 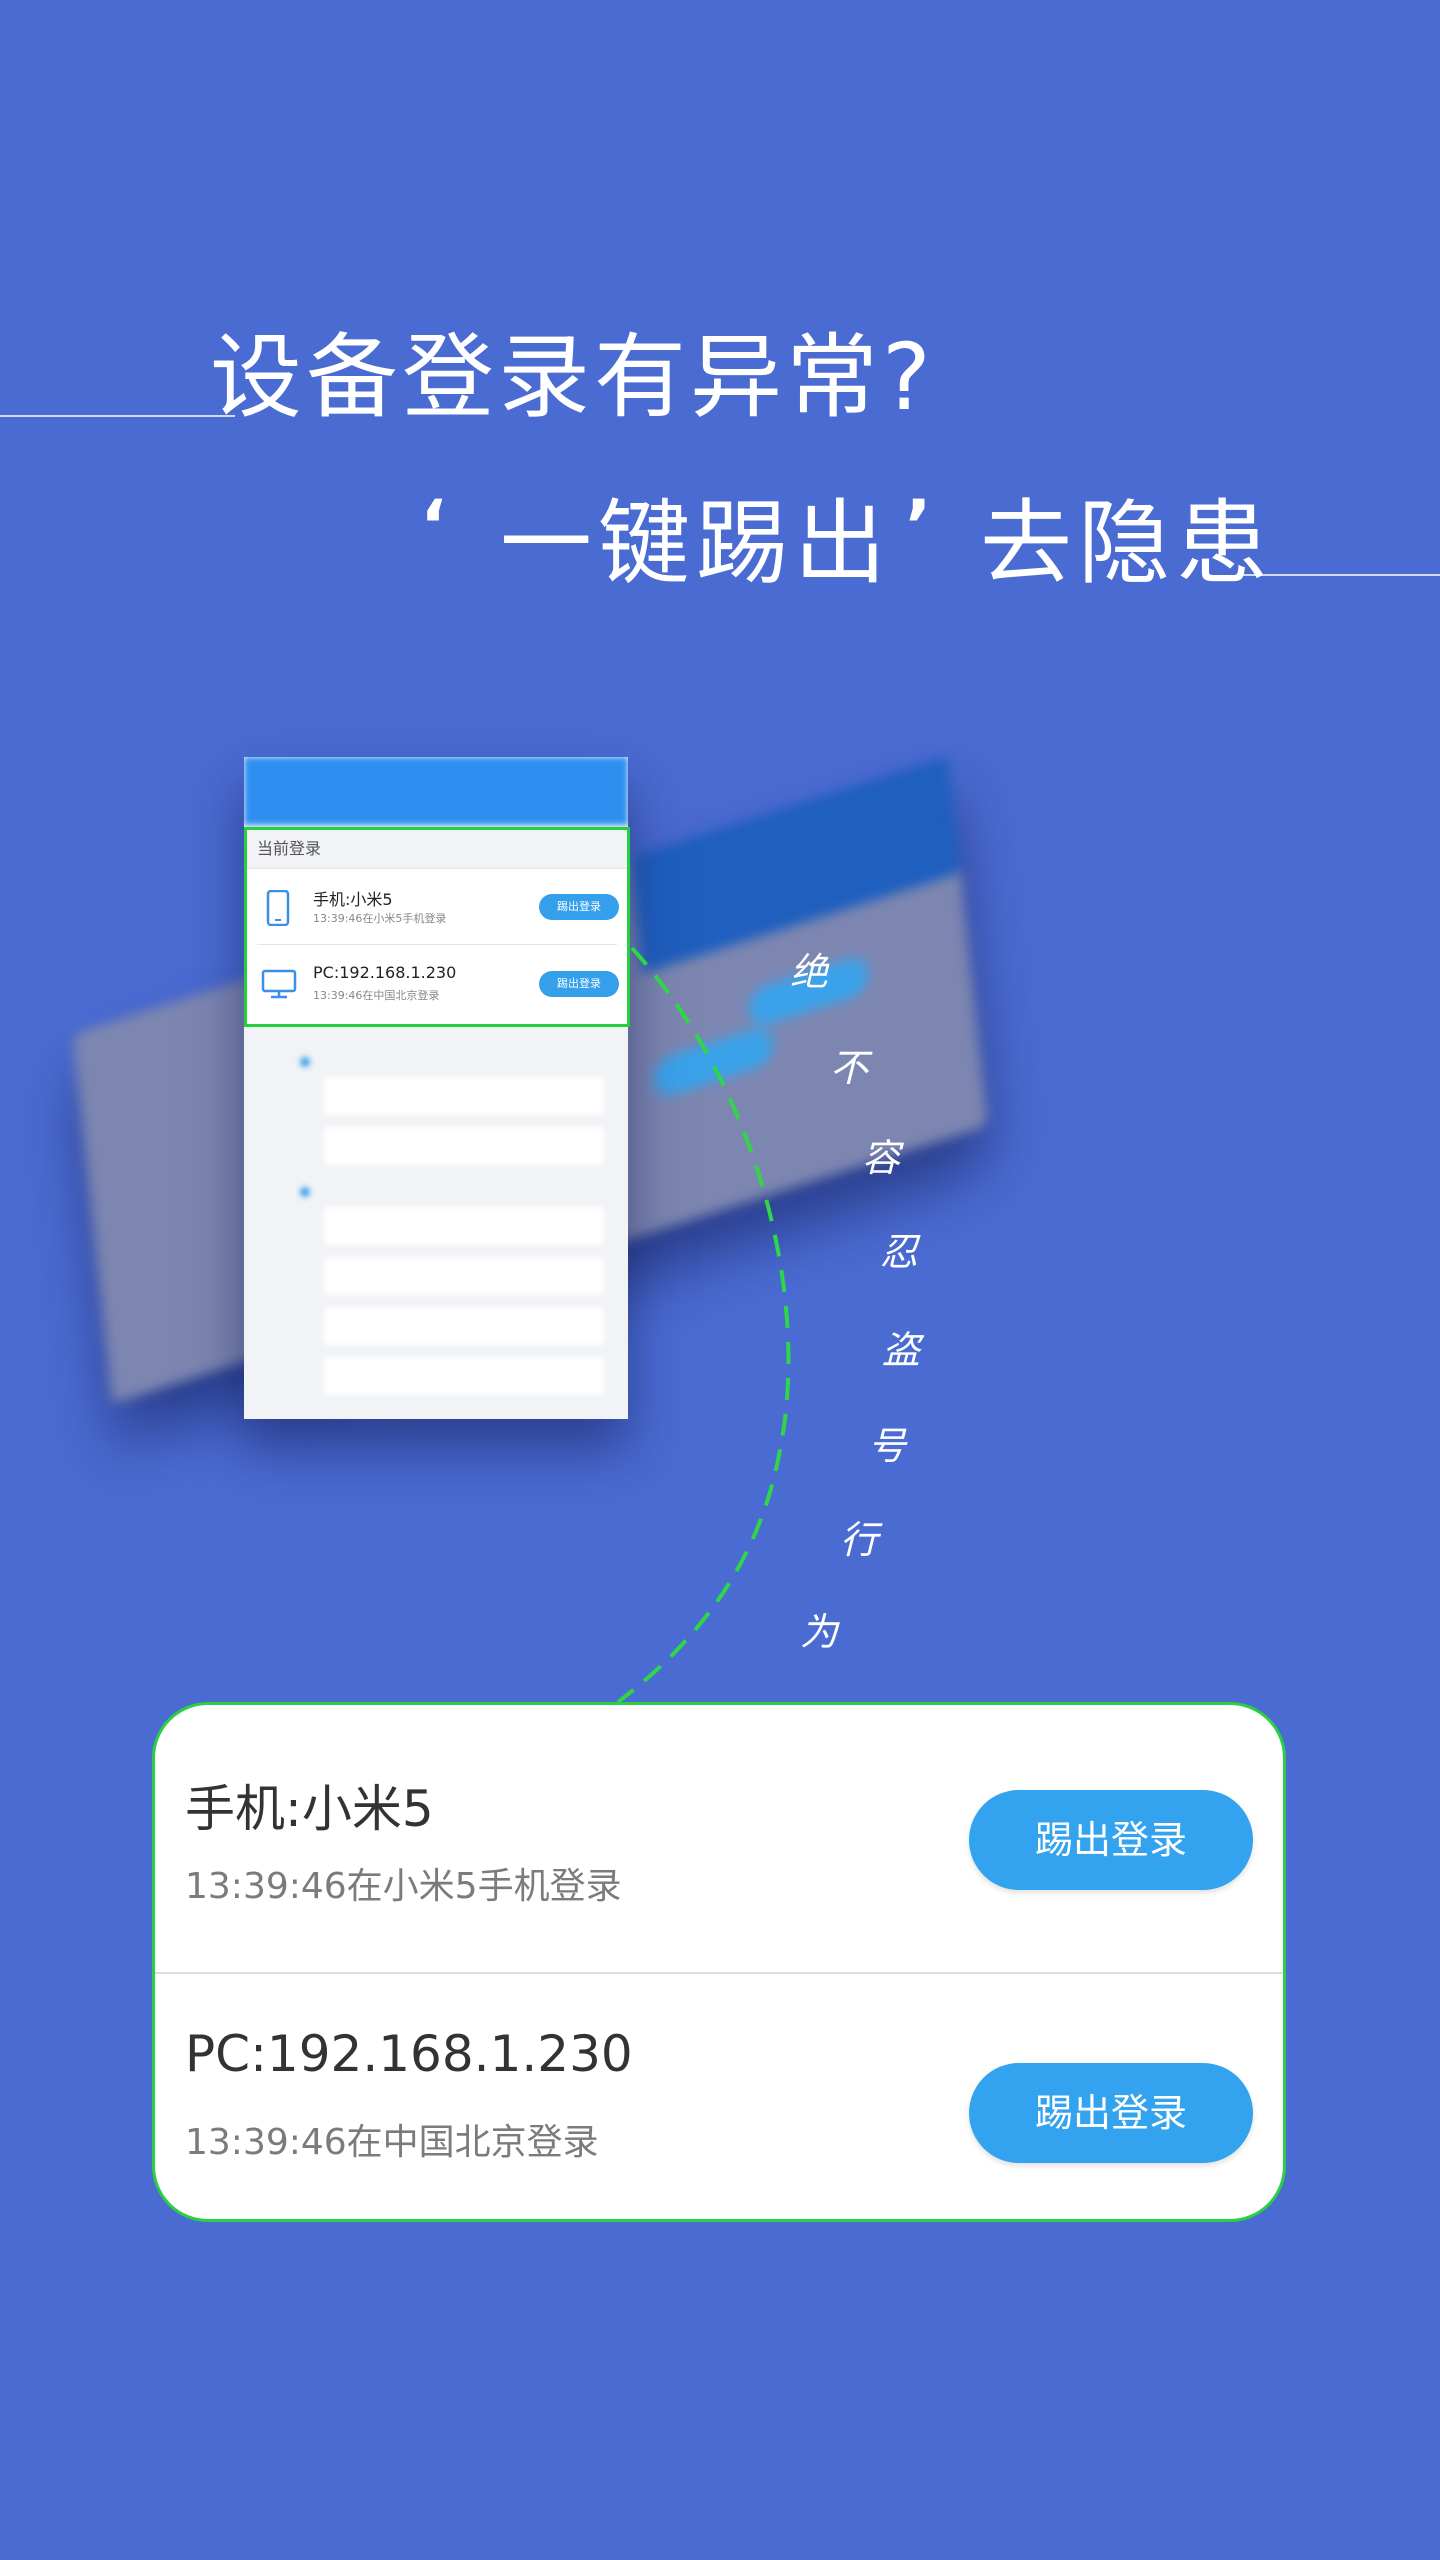 What do you see at coordinates (899, 1252) in the screenshot?
I see `slogan-char: 忍` at bounding box center [899, 1252].